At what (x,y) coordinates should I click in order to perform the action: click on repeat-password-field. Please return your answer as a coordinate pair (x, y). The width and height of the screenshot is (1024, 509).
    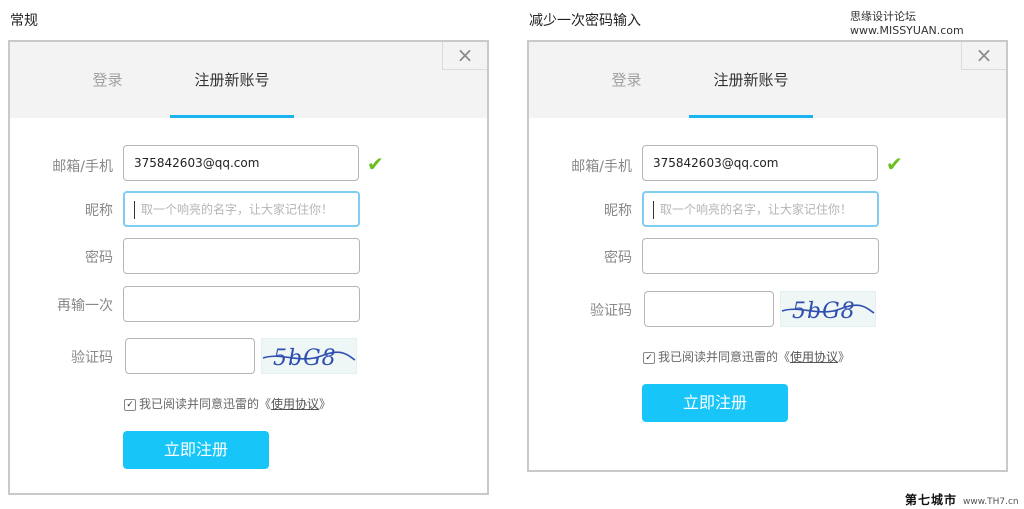
    Looking at the image, I should click on (241, 304).